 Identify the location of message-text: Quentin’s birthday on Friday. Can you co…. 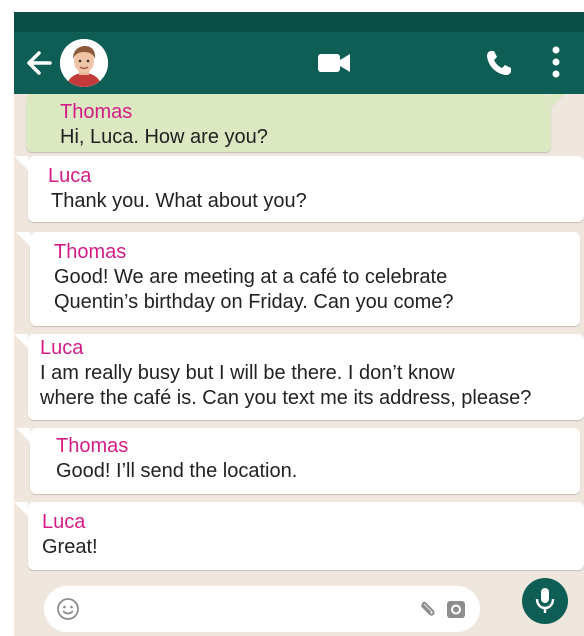
(254, 302).